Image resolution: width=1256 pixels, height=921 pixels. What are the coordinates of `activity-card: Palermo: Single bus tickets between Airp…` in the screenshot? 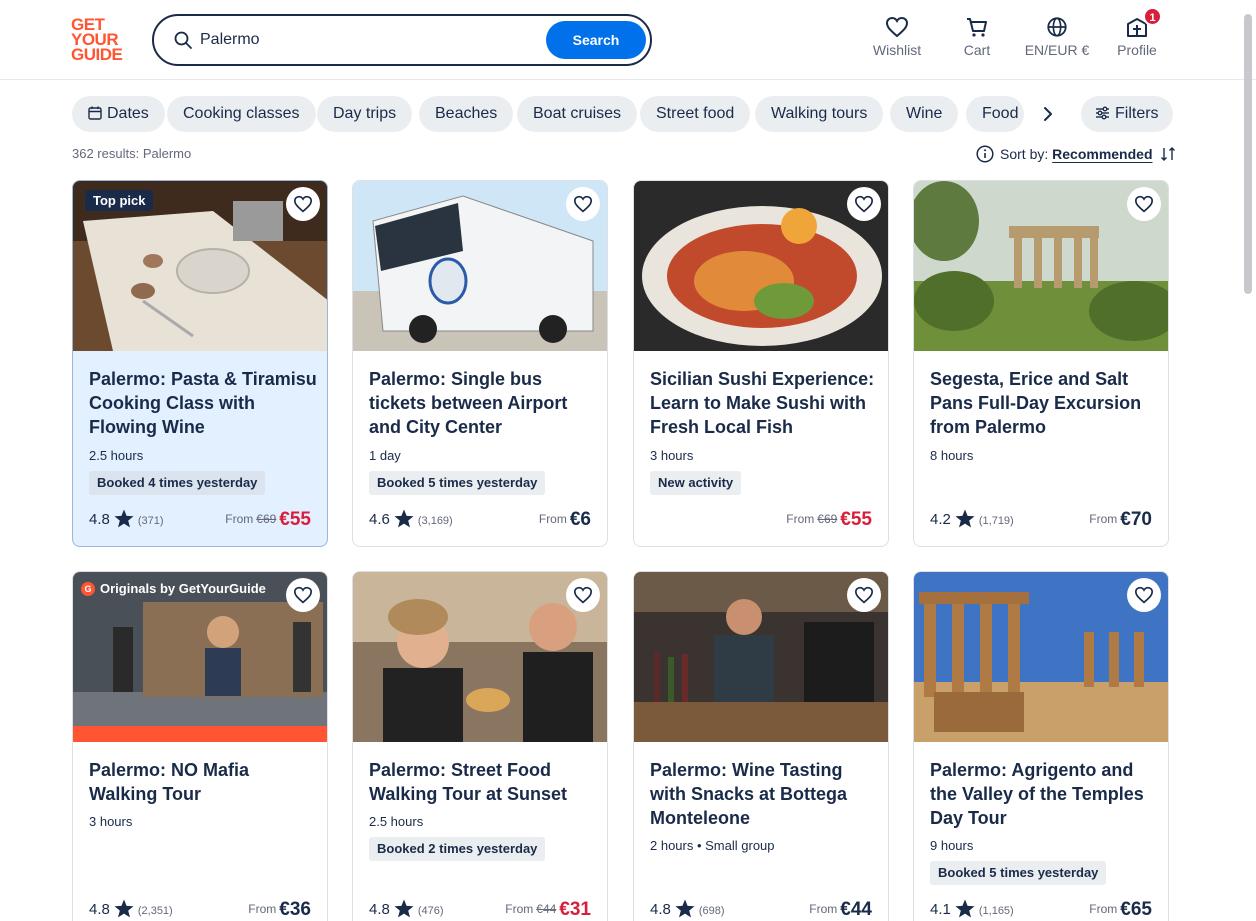 It's located at (480, 363).